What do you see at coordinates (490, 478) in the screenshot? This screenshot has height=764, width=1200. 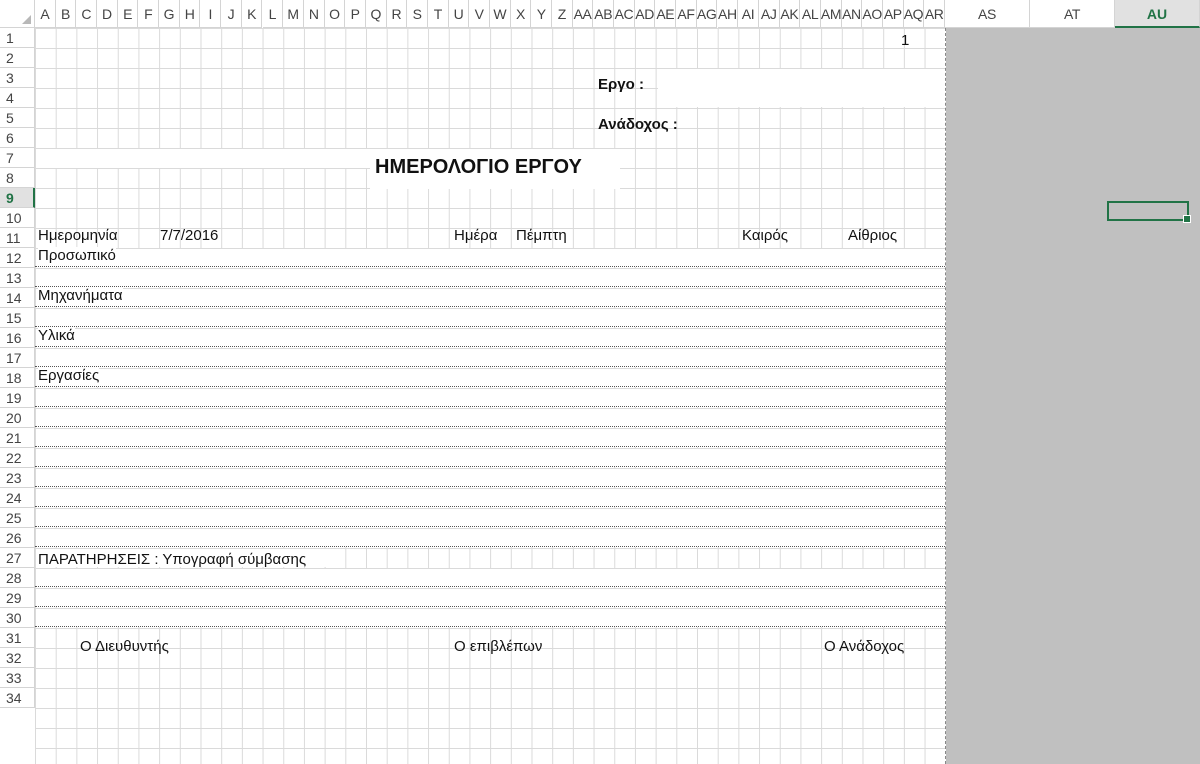 I see `row-22-merged` at bounding box center [490, 478].